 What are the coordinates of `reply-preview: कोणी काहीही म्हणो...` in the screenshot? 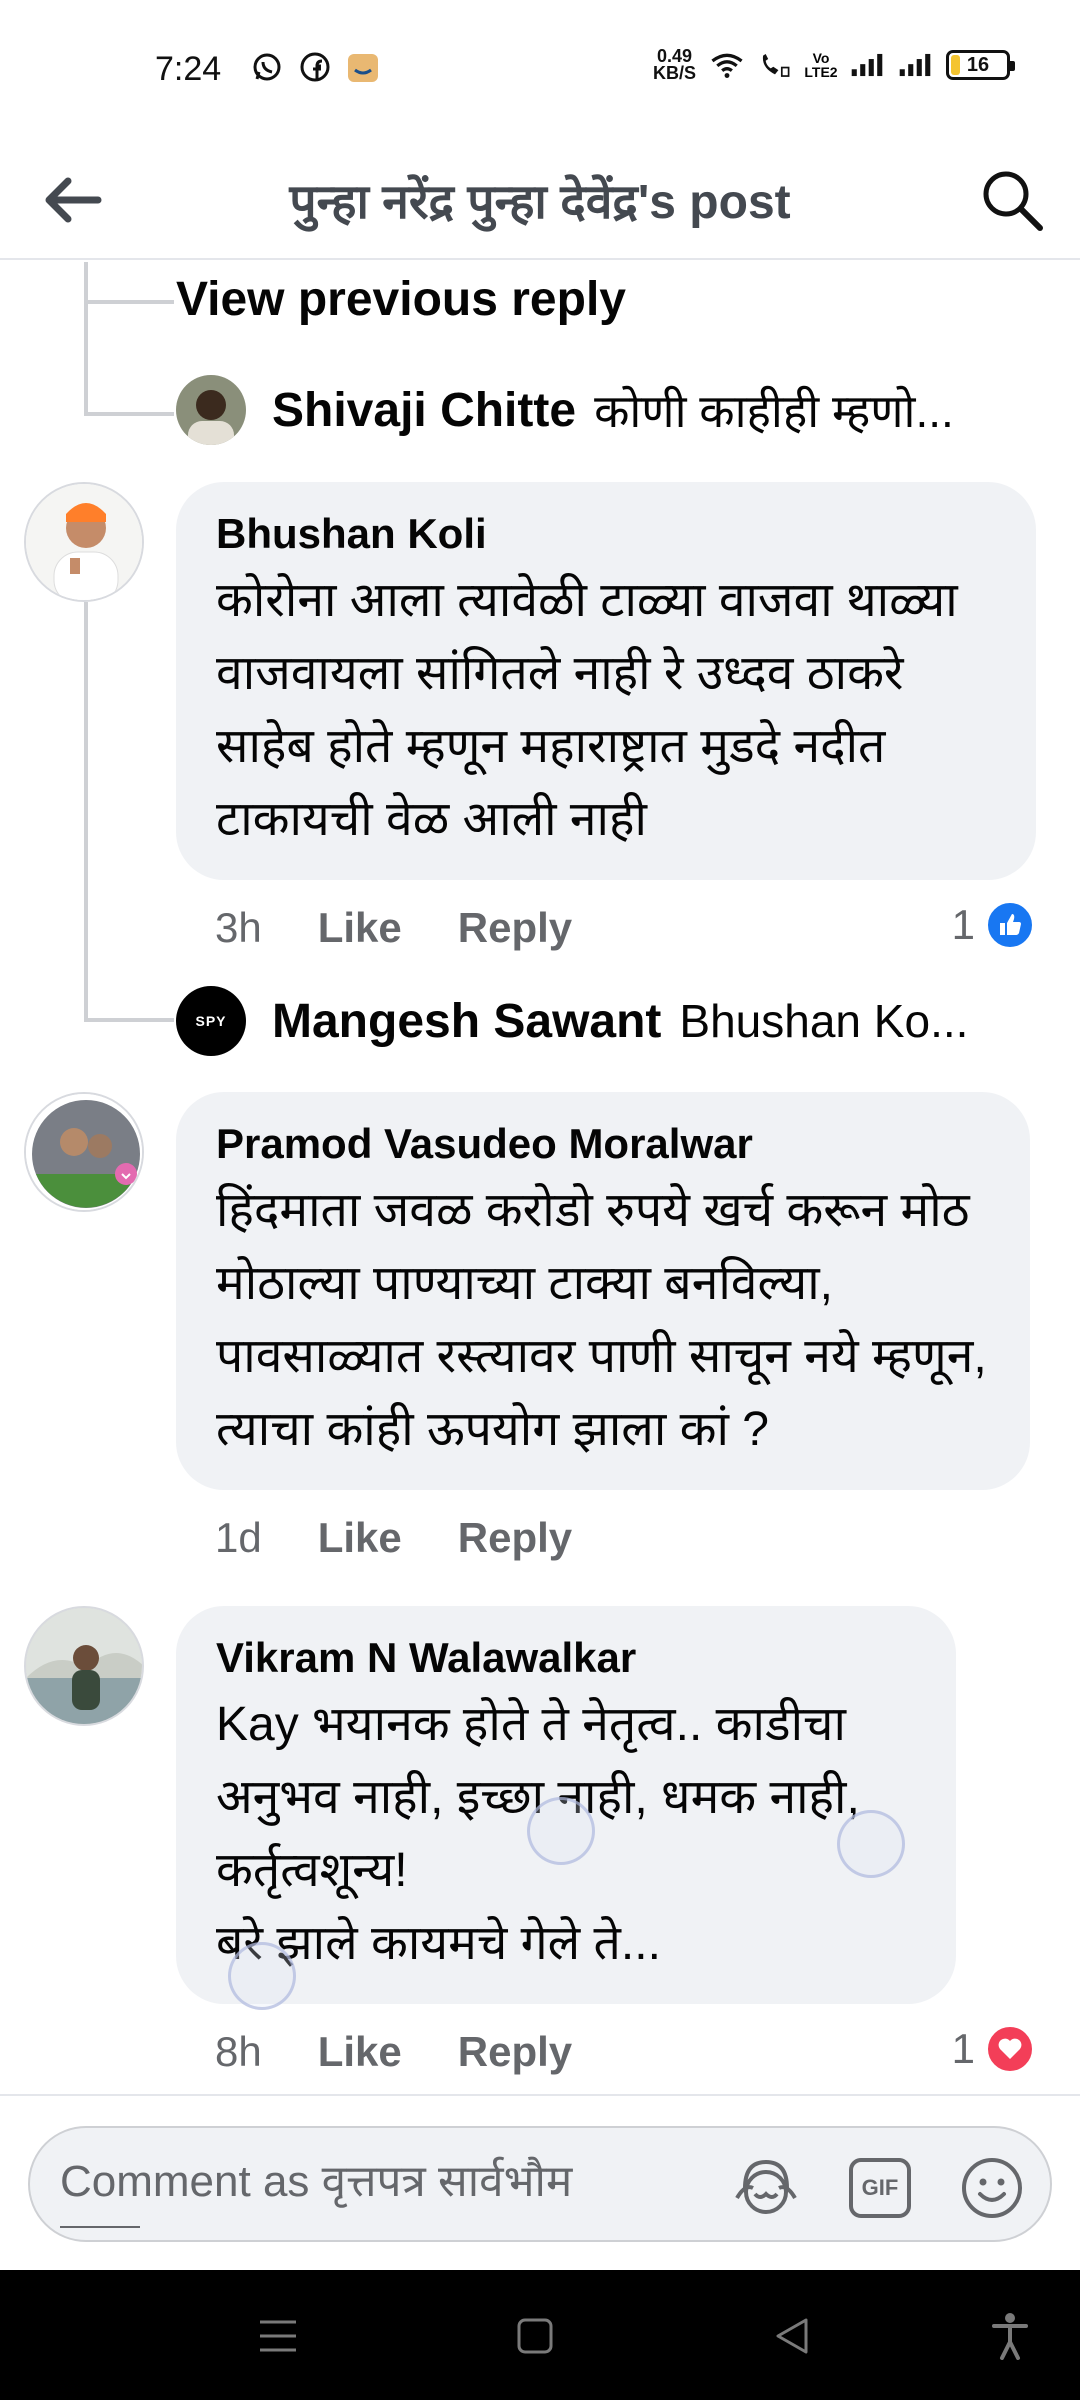 It's located at (774, 411).